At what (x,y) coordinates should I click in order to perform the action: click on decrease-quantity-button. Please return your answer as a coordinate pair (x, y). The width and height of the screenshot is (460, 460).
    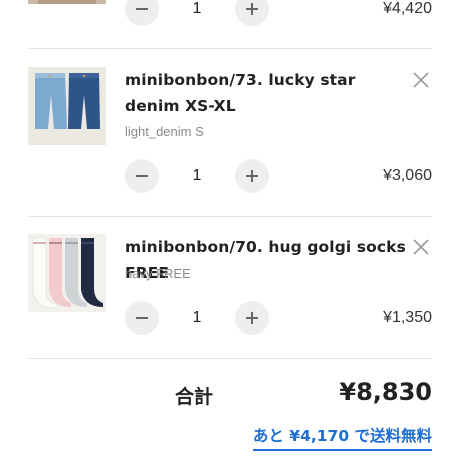
    Looking at the image, I should click on (142, 318).